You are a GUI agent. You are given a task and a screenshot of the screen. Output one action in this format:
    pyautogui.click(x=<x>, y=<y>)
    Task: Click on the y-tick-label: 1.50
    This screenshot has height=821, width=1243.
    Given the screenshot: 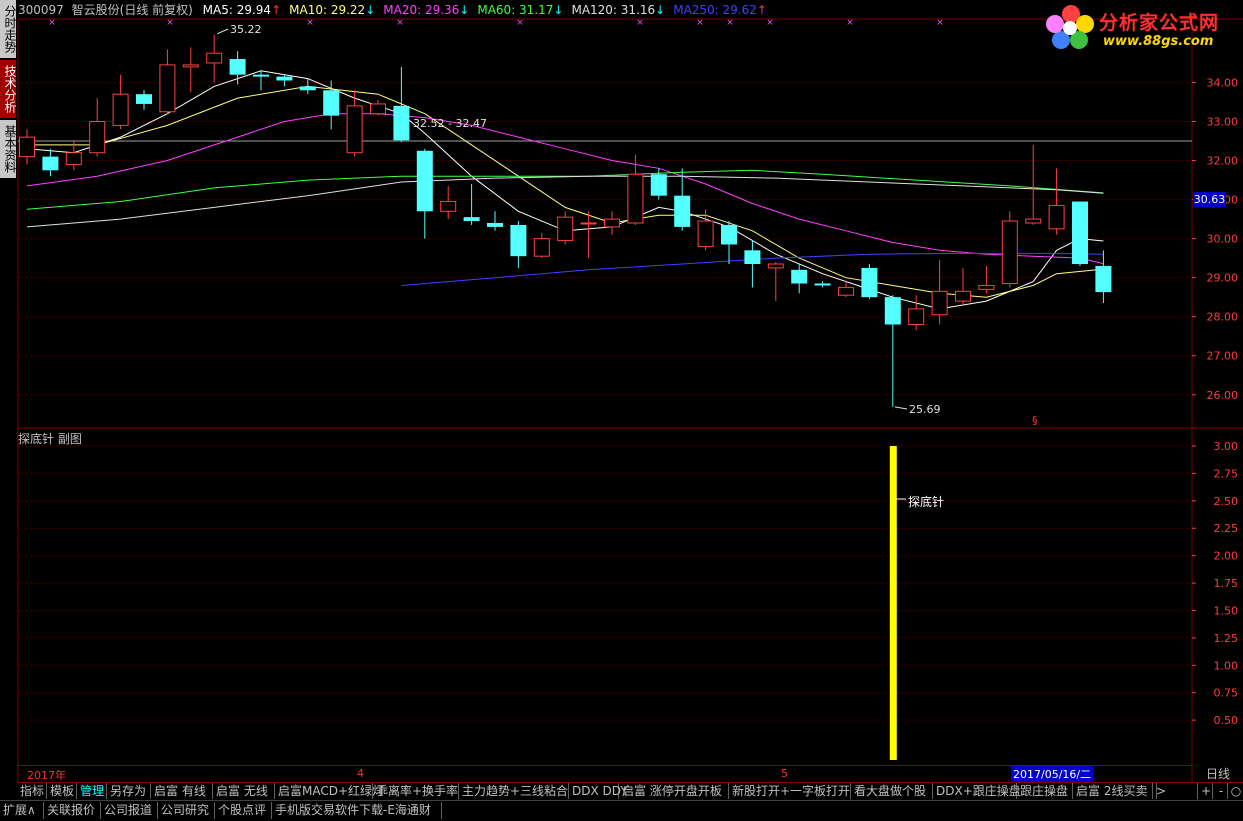 What is the action you would take?
    pyautogui.click(x=1226, y=610)
    